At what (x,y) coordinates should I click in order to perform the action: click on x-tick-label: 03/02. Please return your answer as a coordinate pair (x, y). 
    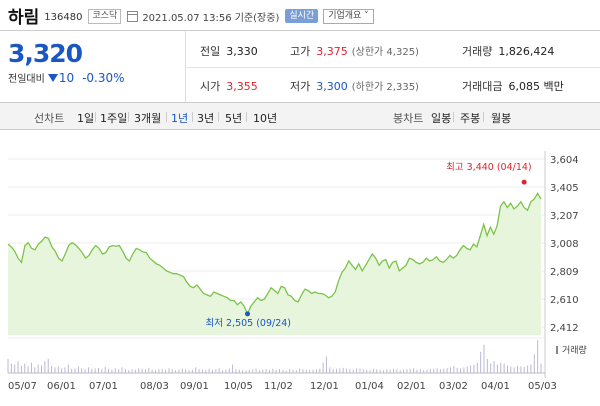
    Looking at the image, I should click on (453, 386).